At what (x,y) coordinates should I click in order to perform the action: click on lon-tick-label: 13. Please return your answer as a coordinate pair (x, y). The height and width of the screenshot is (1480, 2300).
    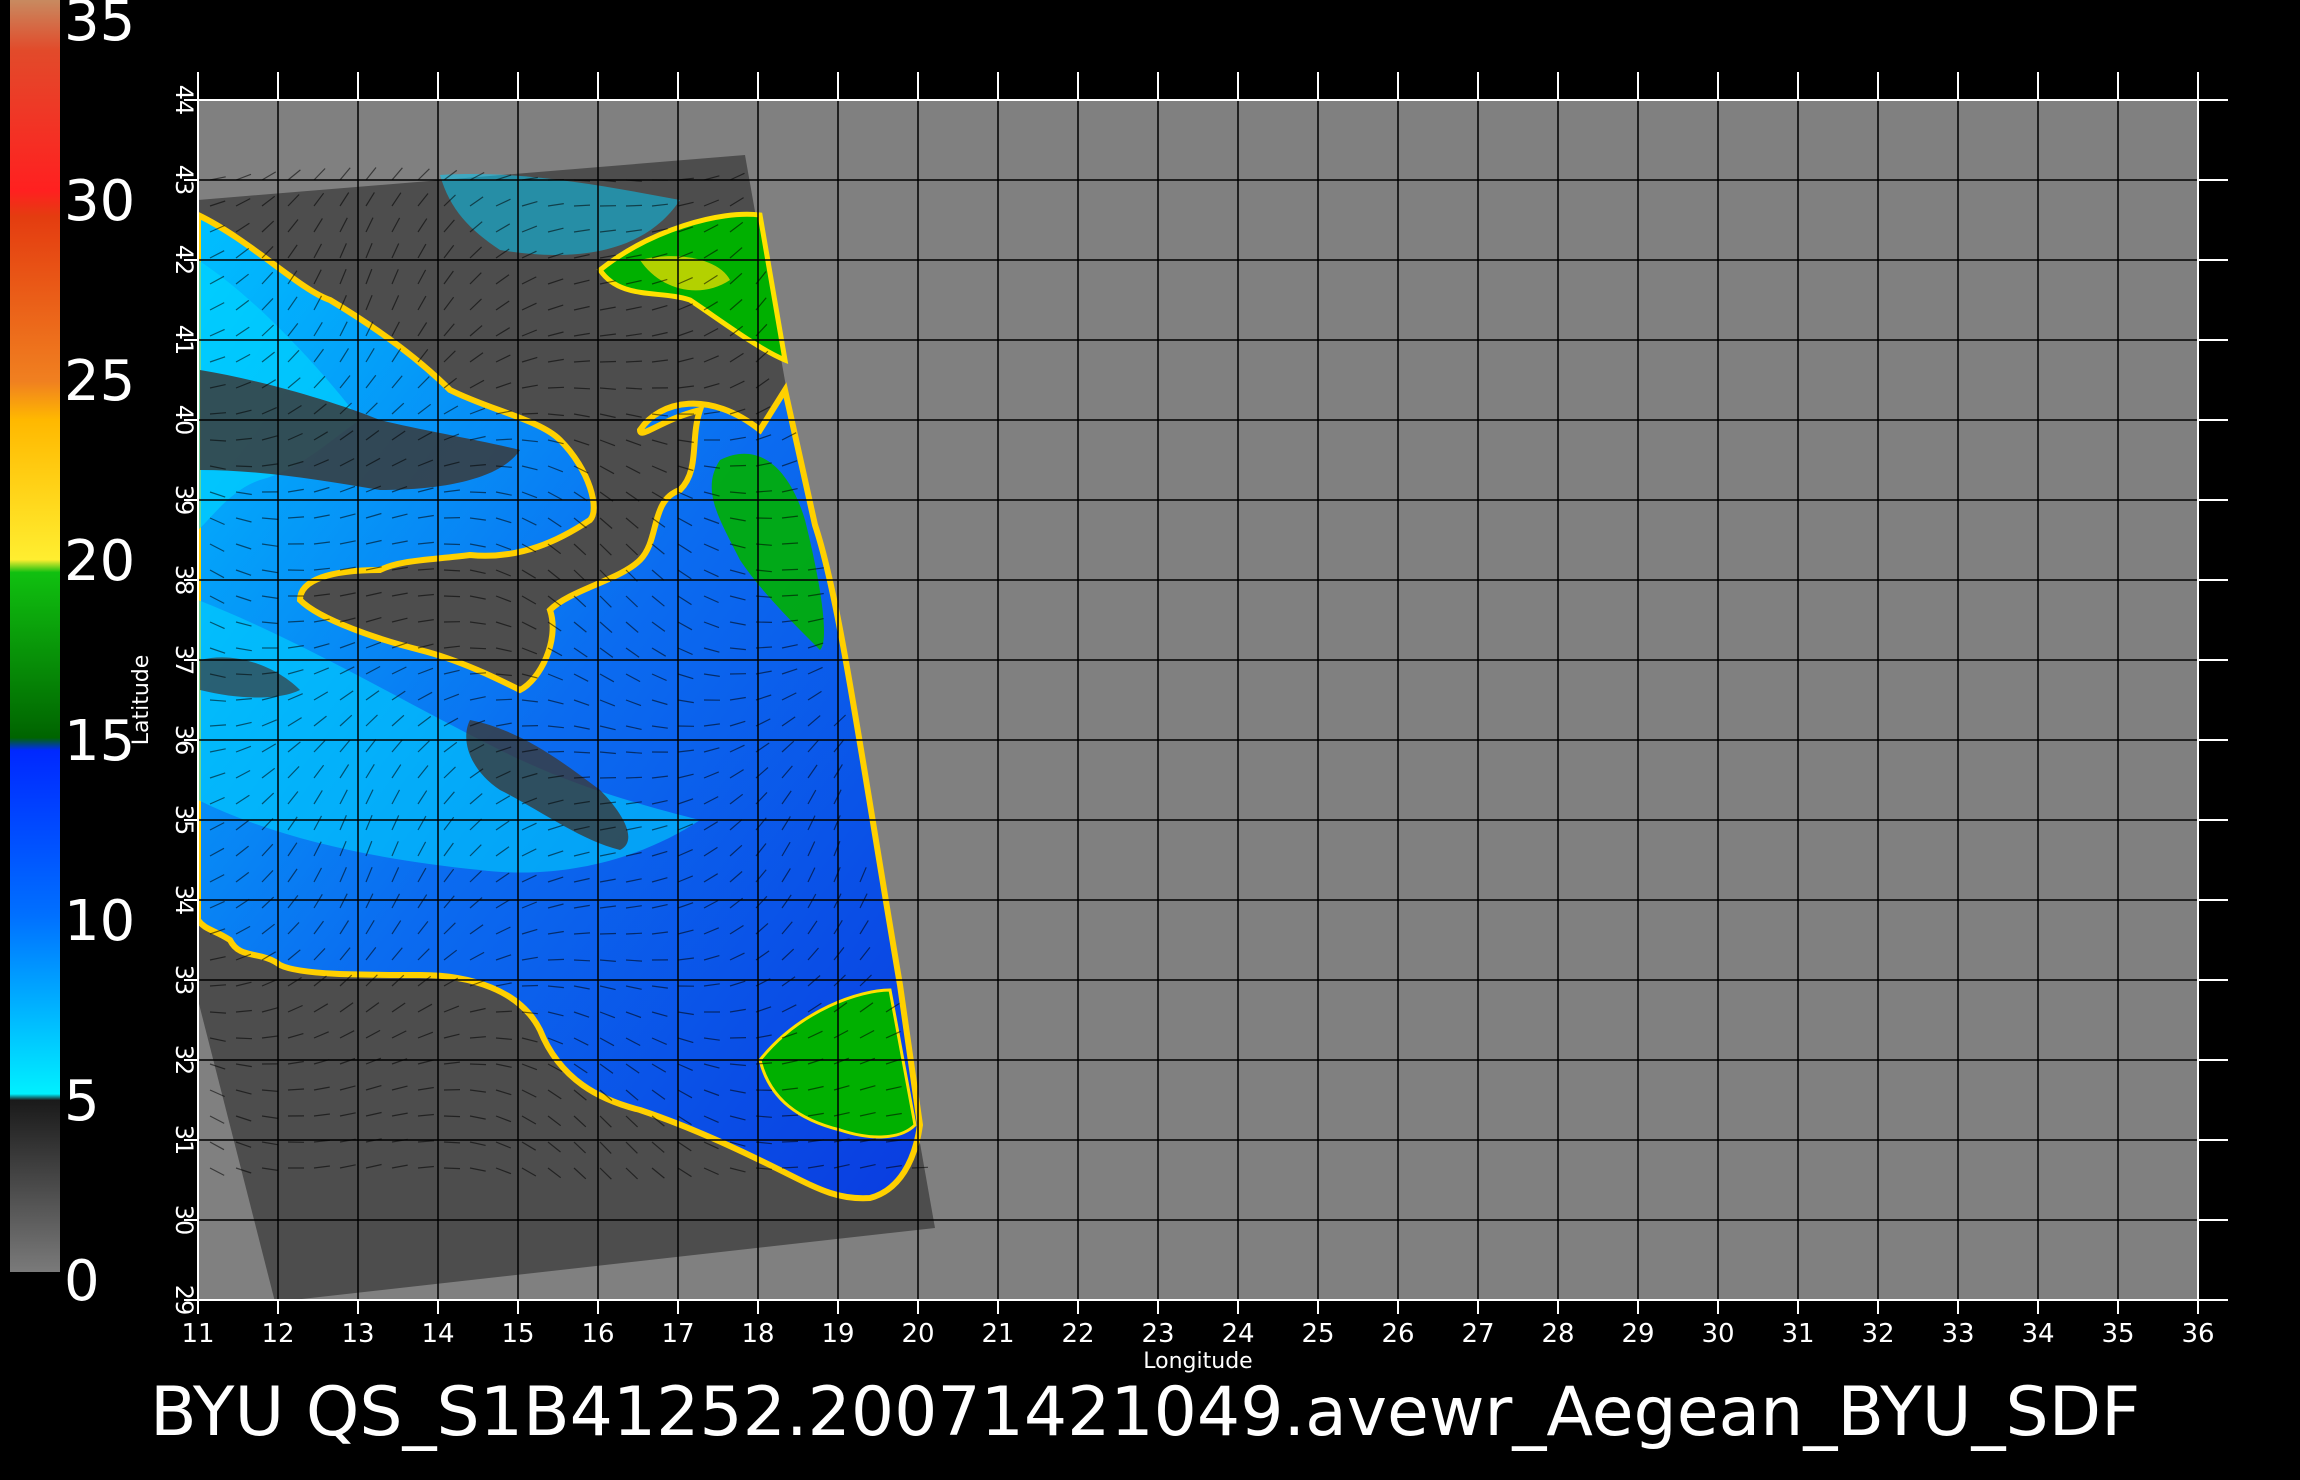
    Looking at the image, I should click on (357, 1334).